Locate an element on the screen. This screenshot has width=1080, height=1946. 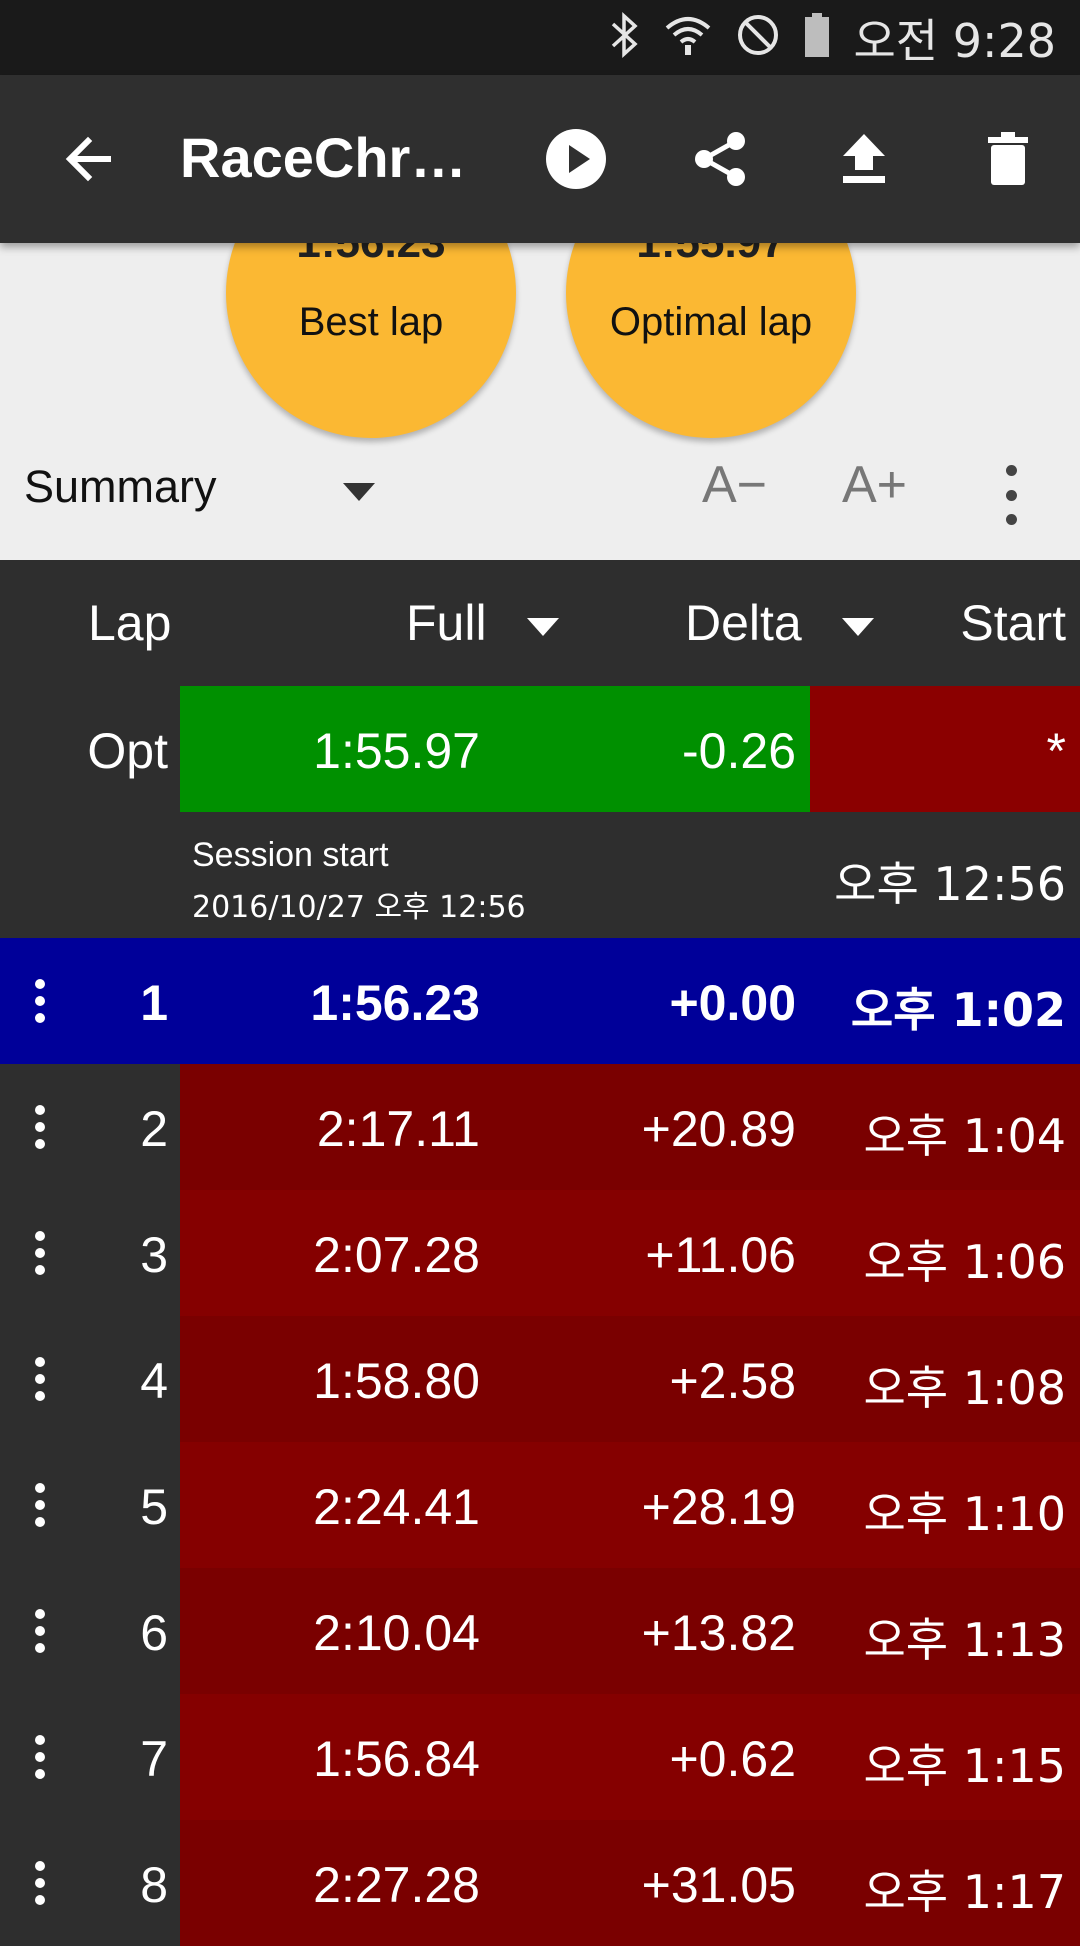
optimal-delta: -0.26 is located at coordinates (739, 751).